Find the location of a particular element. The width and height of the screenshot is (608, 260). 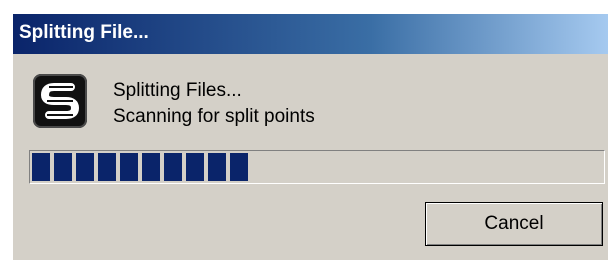

status-detail: Scanning for split points is located at coordinates (214, 116).